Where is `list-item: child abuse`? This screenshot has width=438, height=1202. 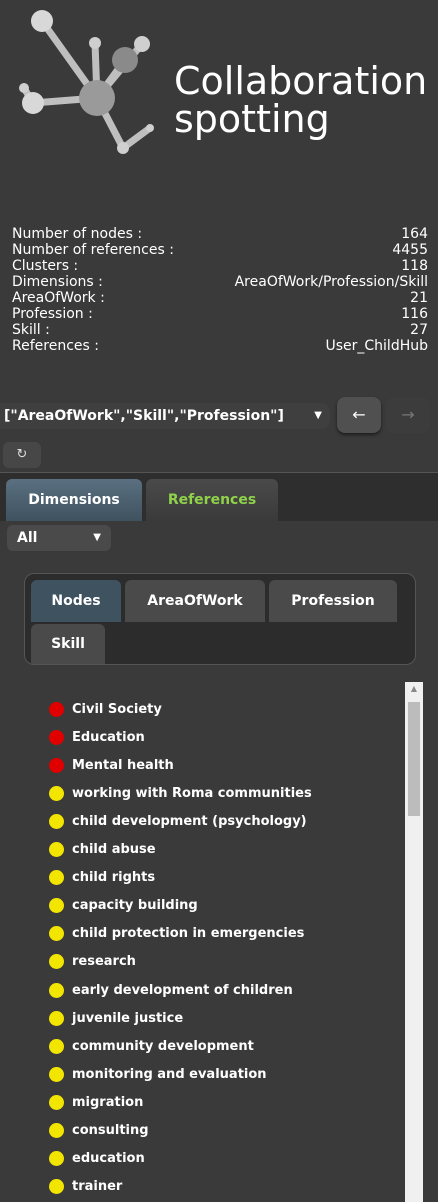 list-item: child abuse is located at coordinates (102, 850).